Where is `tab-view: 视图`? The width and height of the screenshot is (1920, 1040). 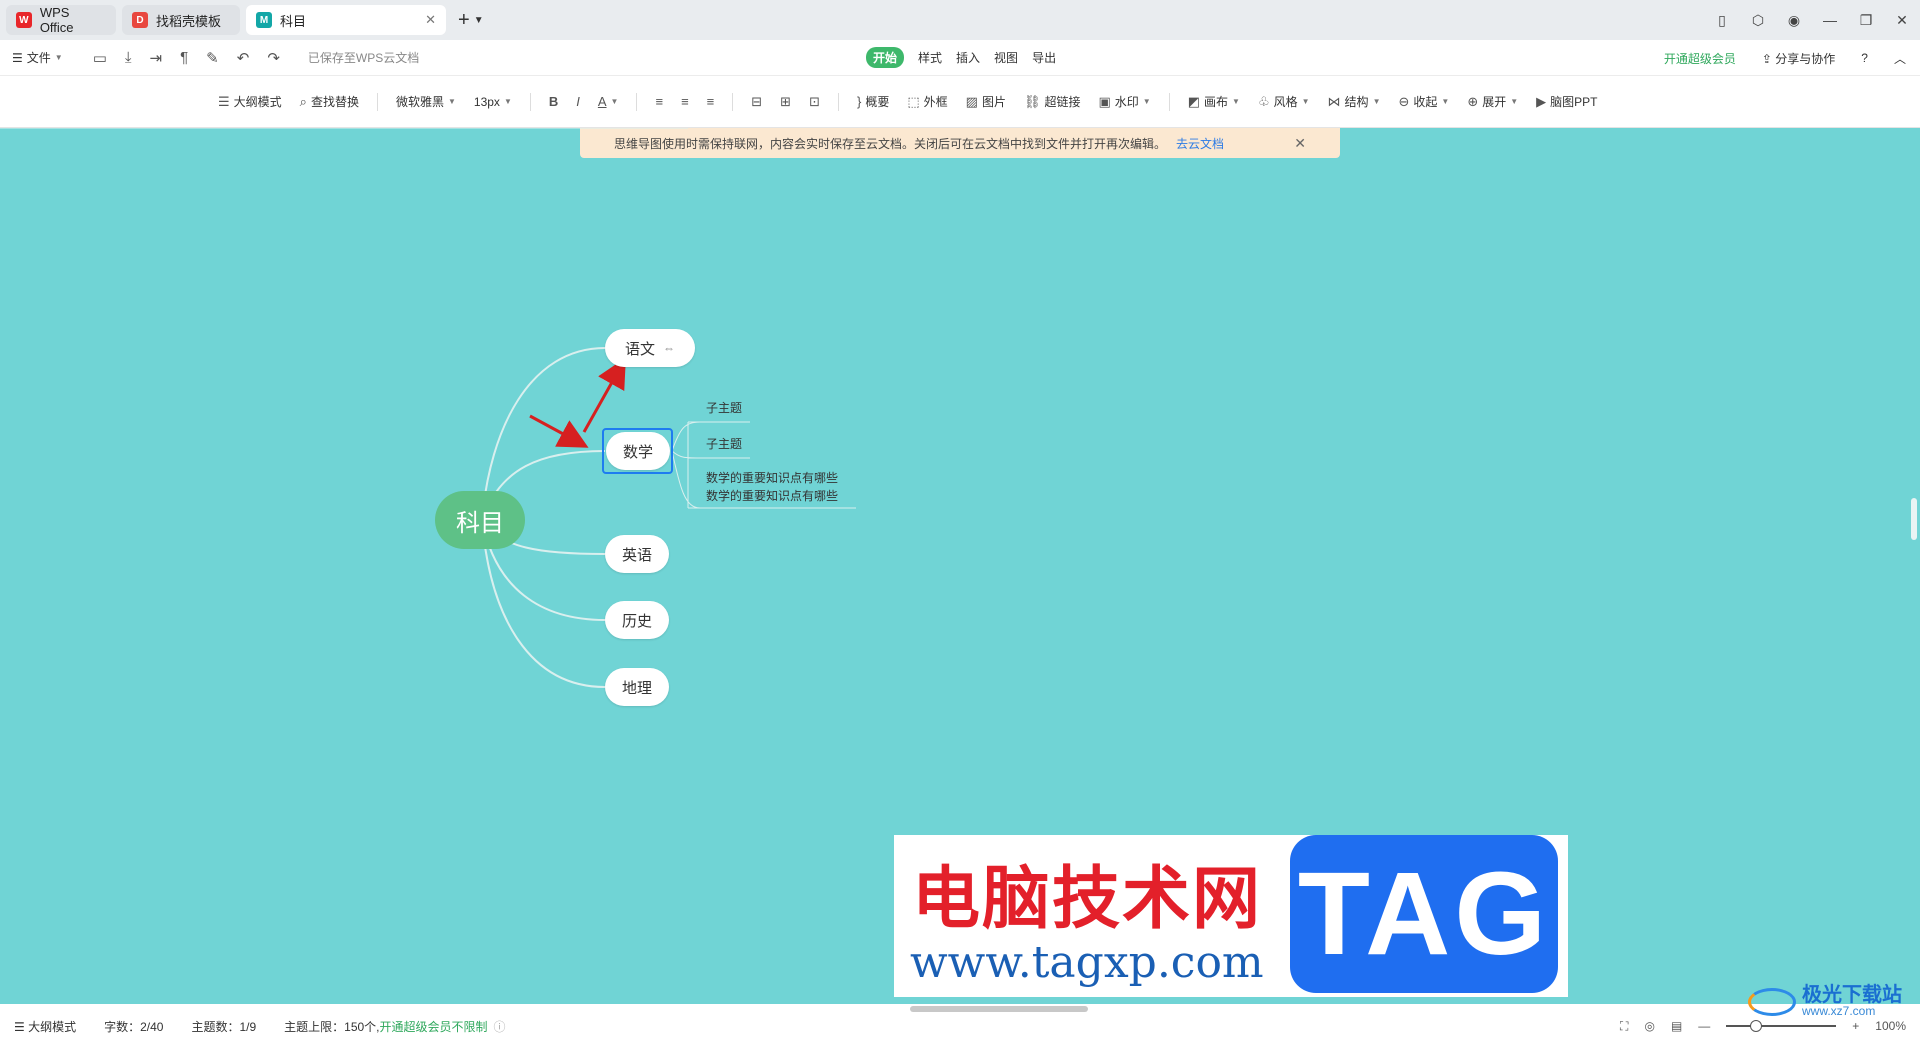 tab-view: 视图 is located at coordinates (1006, 57).